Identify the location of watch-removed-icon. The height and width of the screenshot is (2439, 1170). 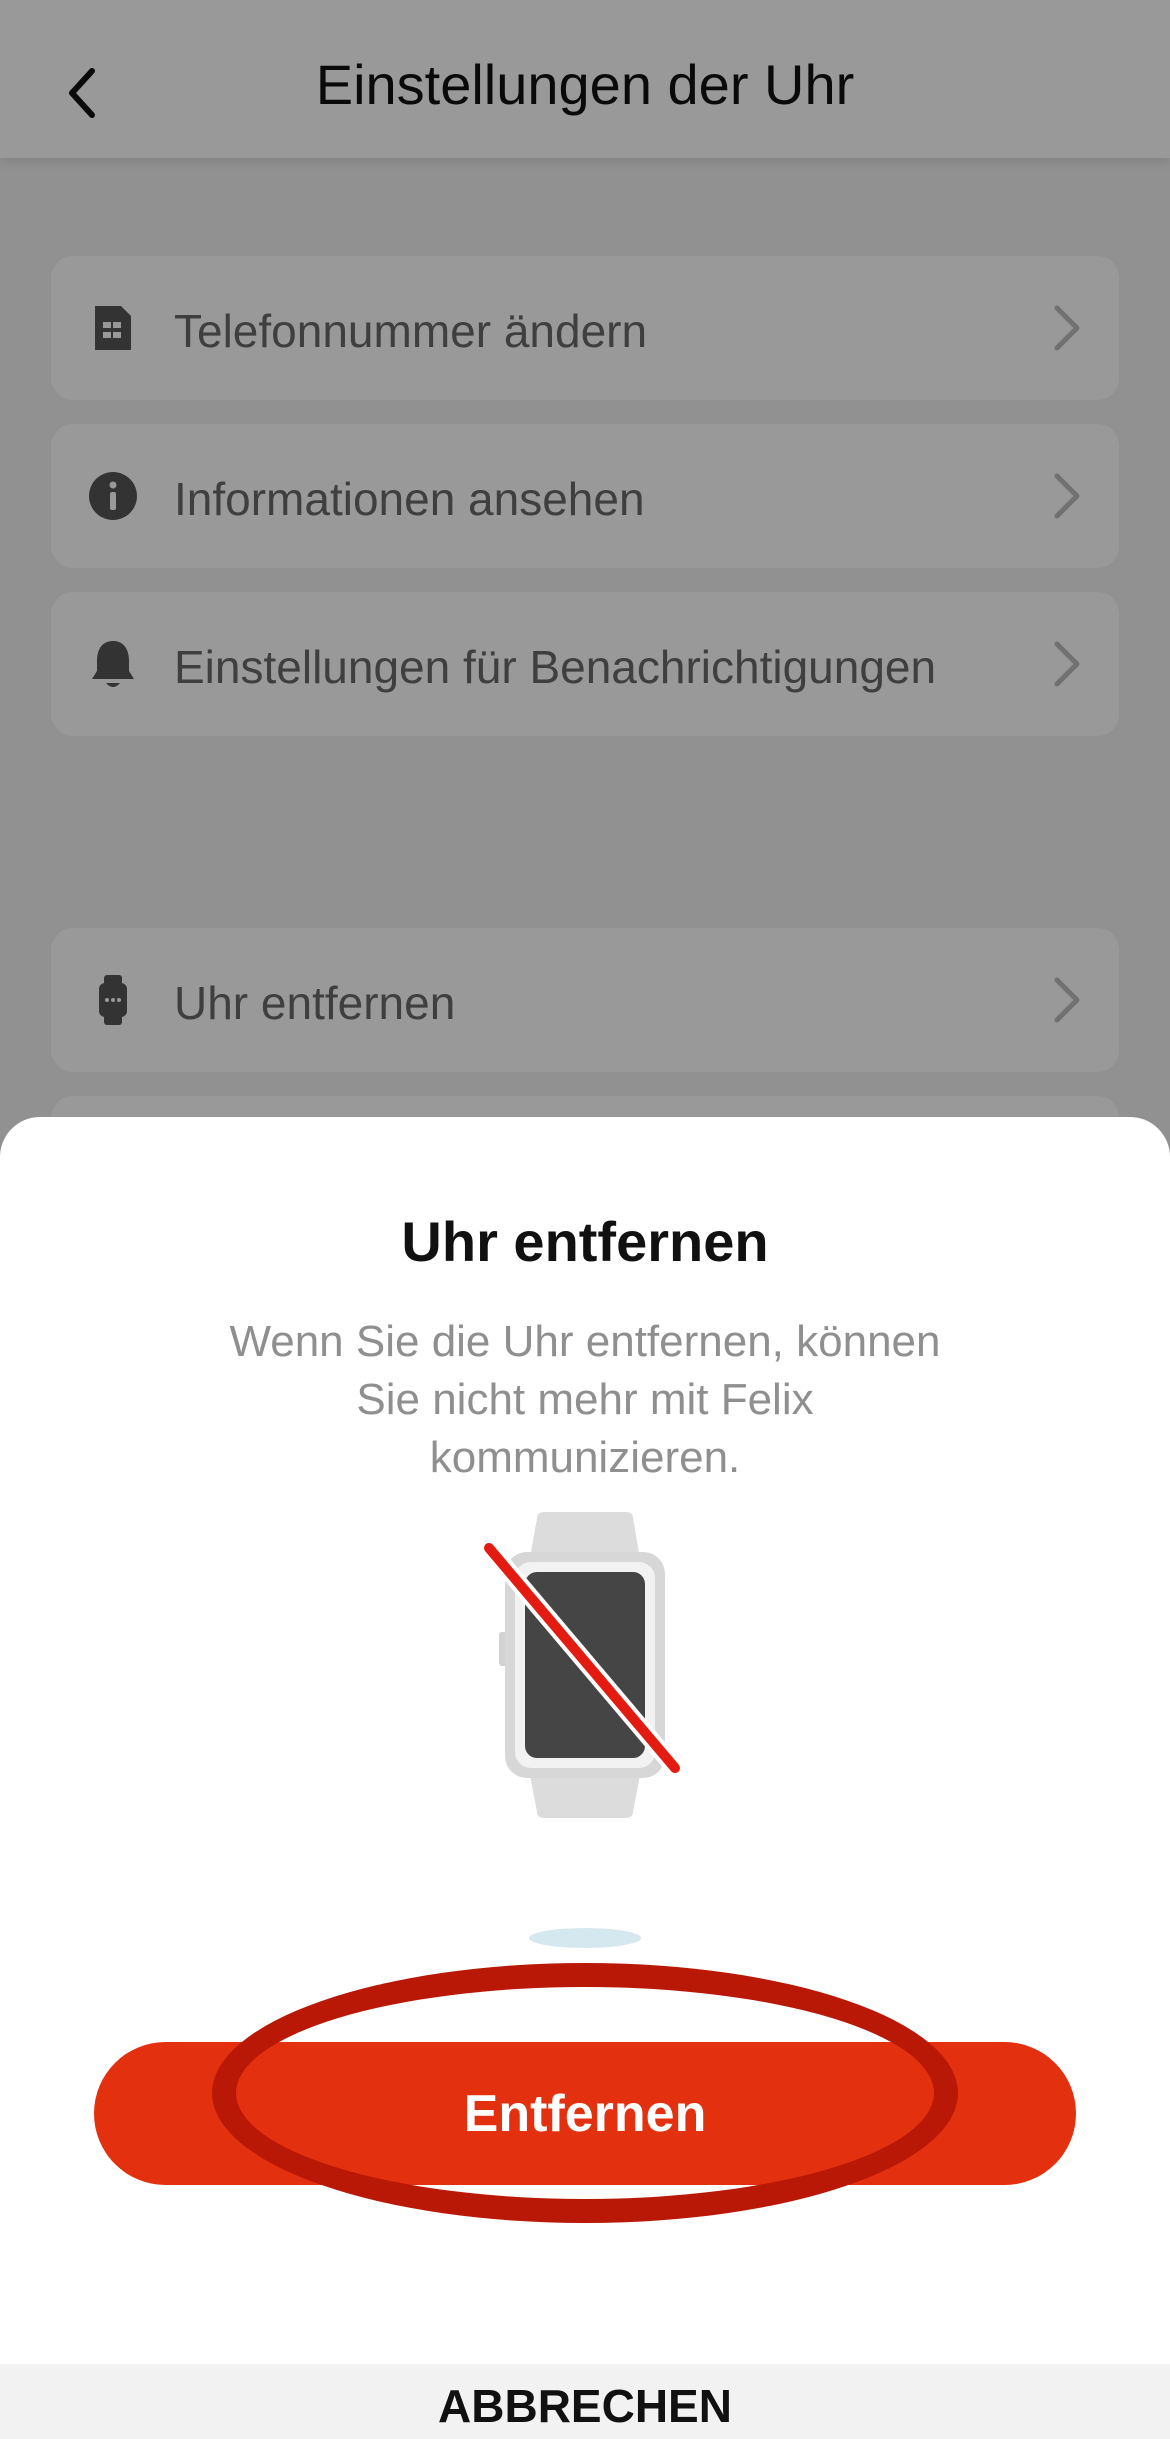
(582, 1730).